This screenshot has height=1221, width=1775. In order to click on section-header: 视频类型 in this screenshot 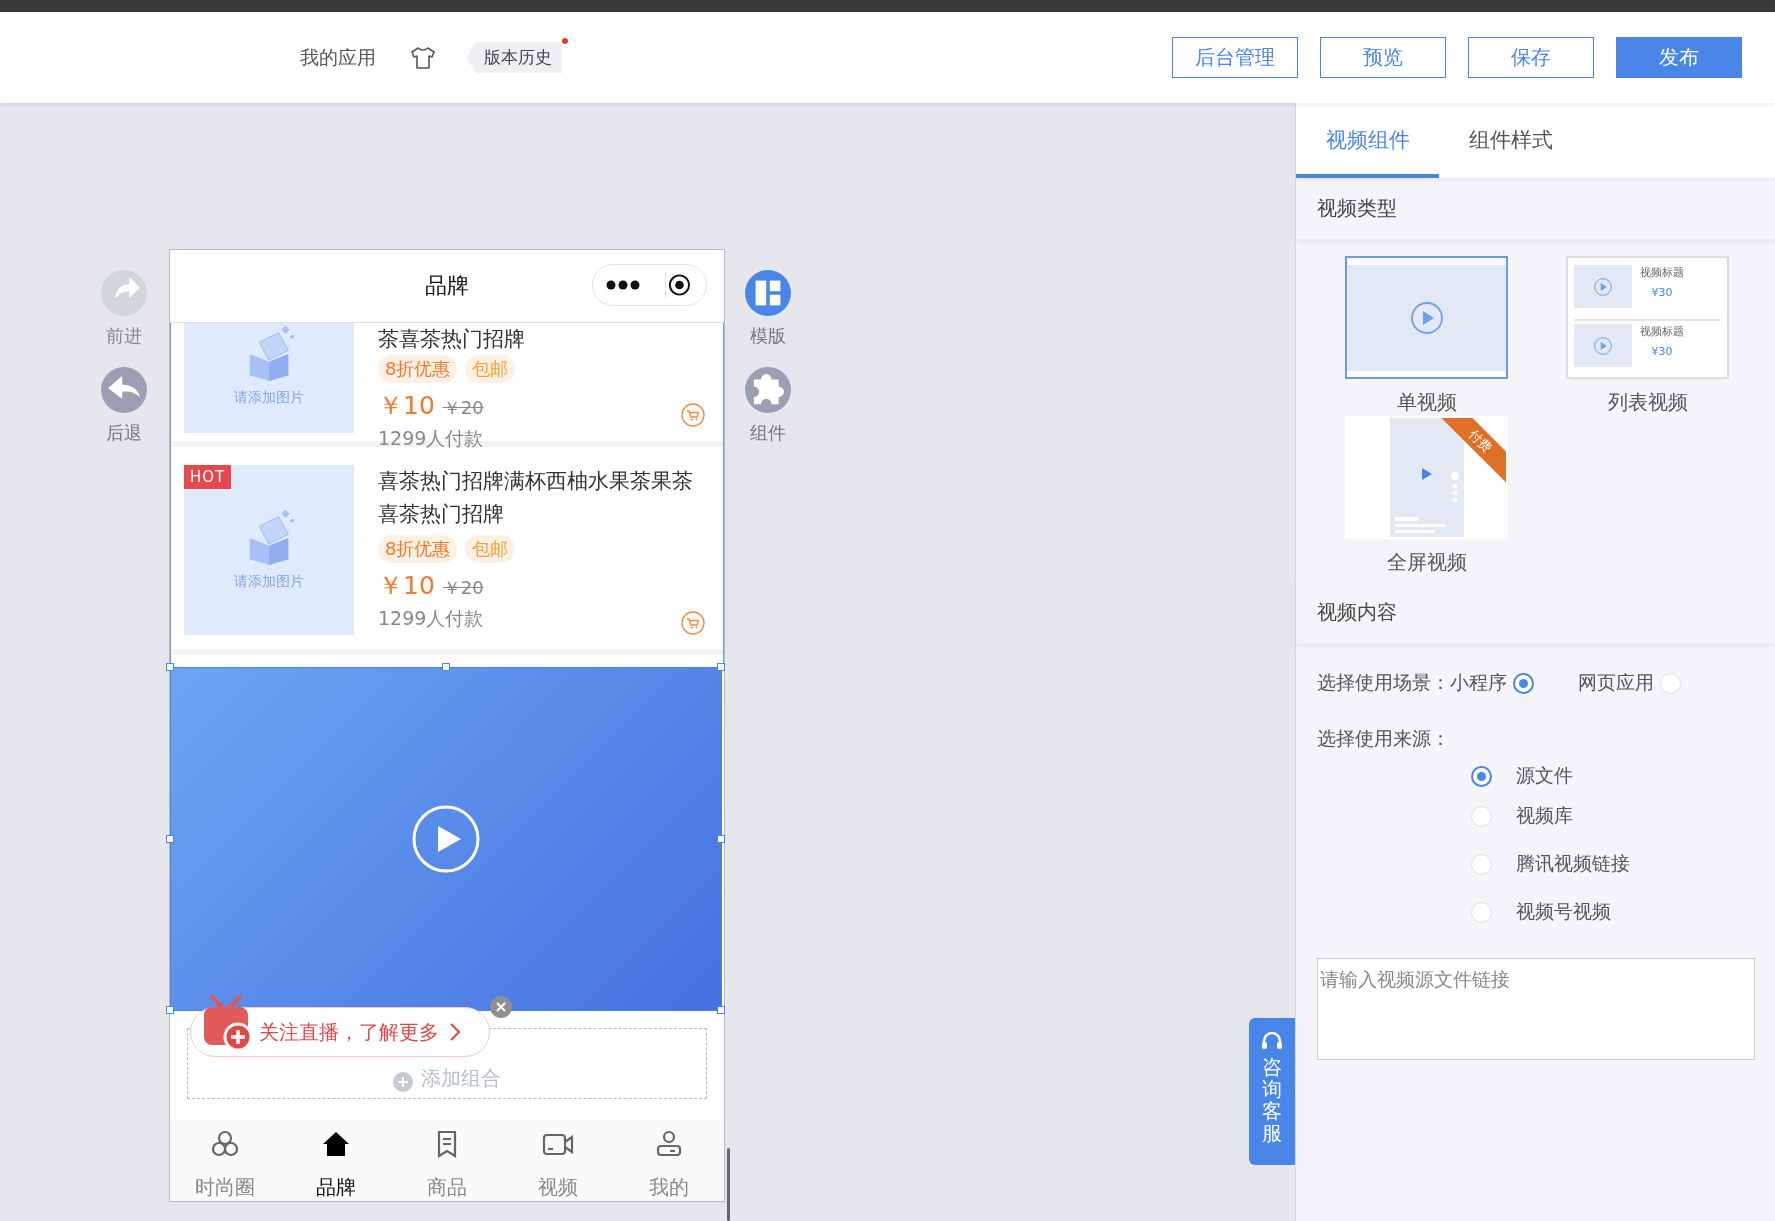, I will do `click(1535, 209)`.